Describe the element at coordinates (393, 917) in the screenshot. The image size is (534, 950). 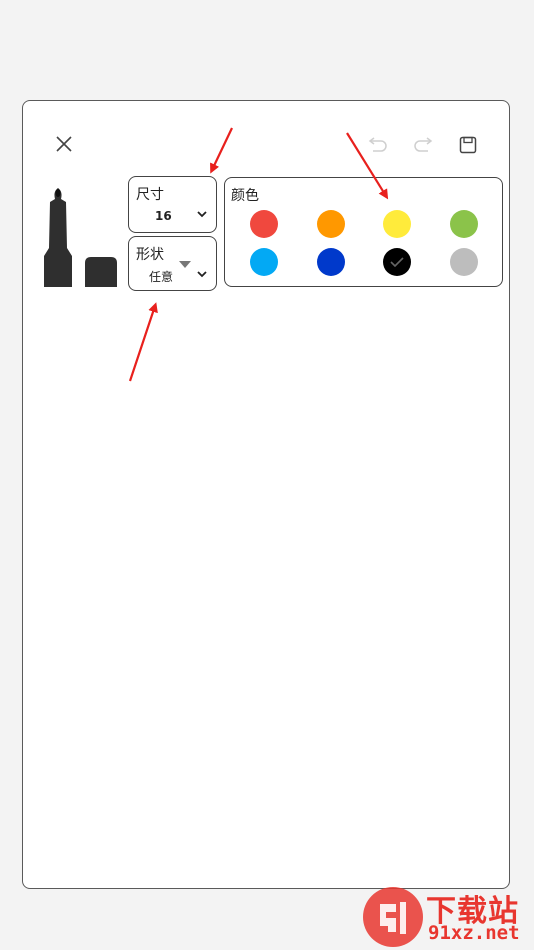
I see `watermark-logo-icon` at that location.